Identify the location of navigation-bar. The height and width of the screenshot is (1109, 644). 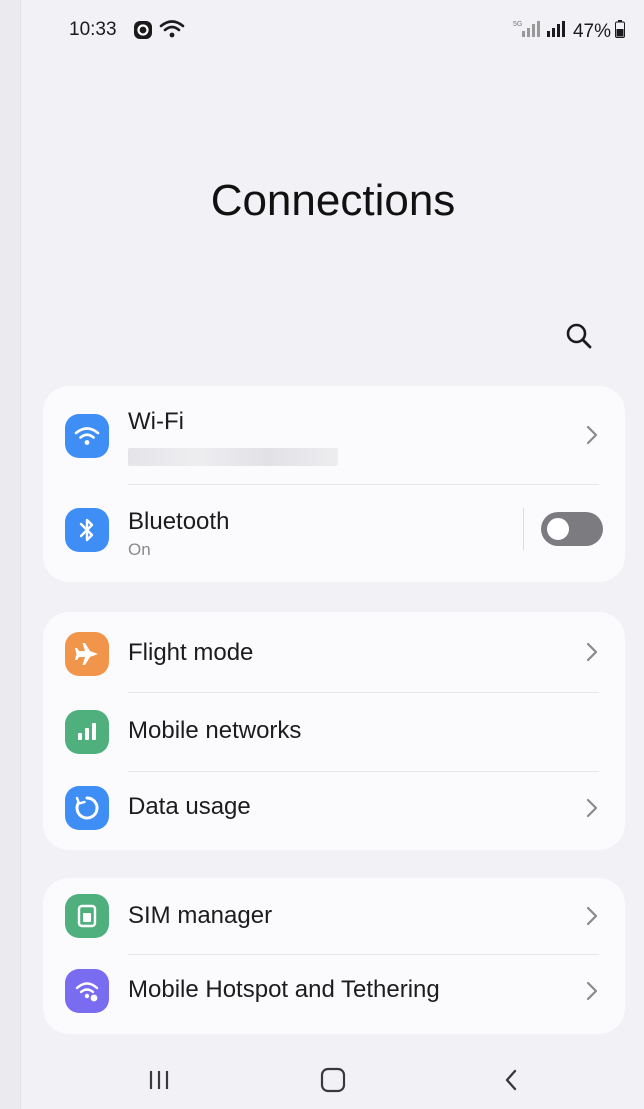
(332, 1077).